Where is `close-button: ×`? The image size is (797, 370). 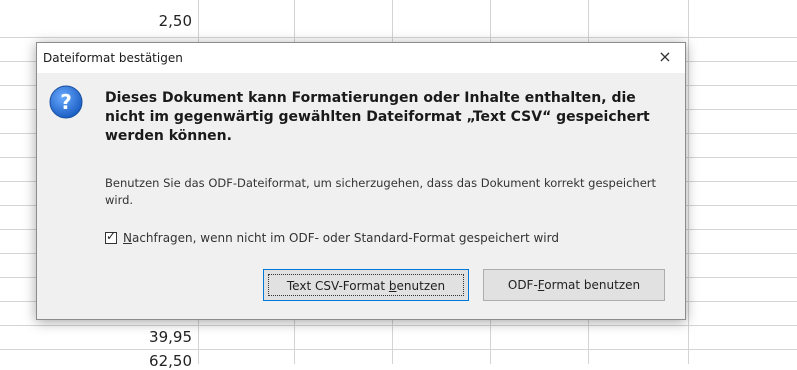 close-button: × is located at coordinates (665, 57).